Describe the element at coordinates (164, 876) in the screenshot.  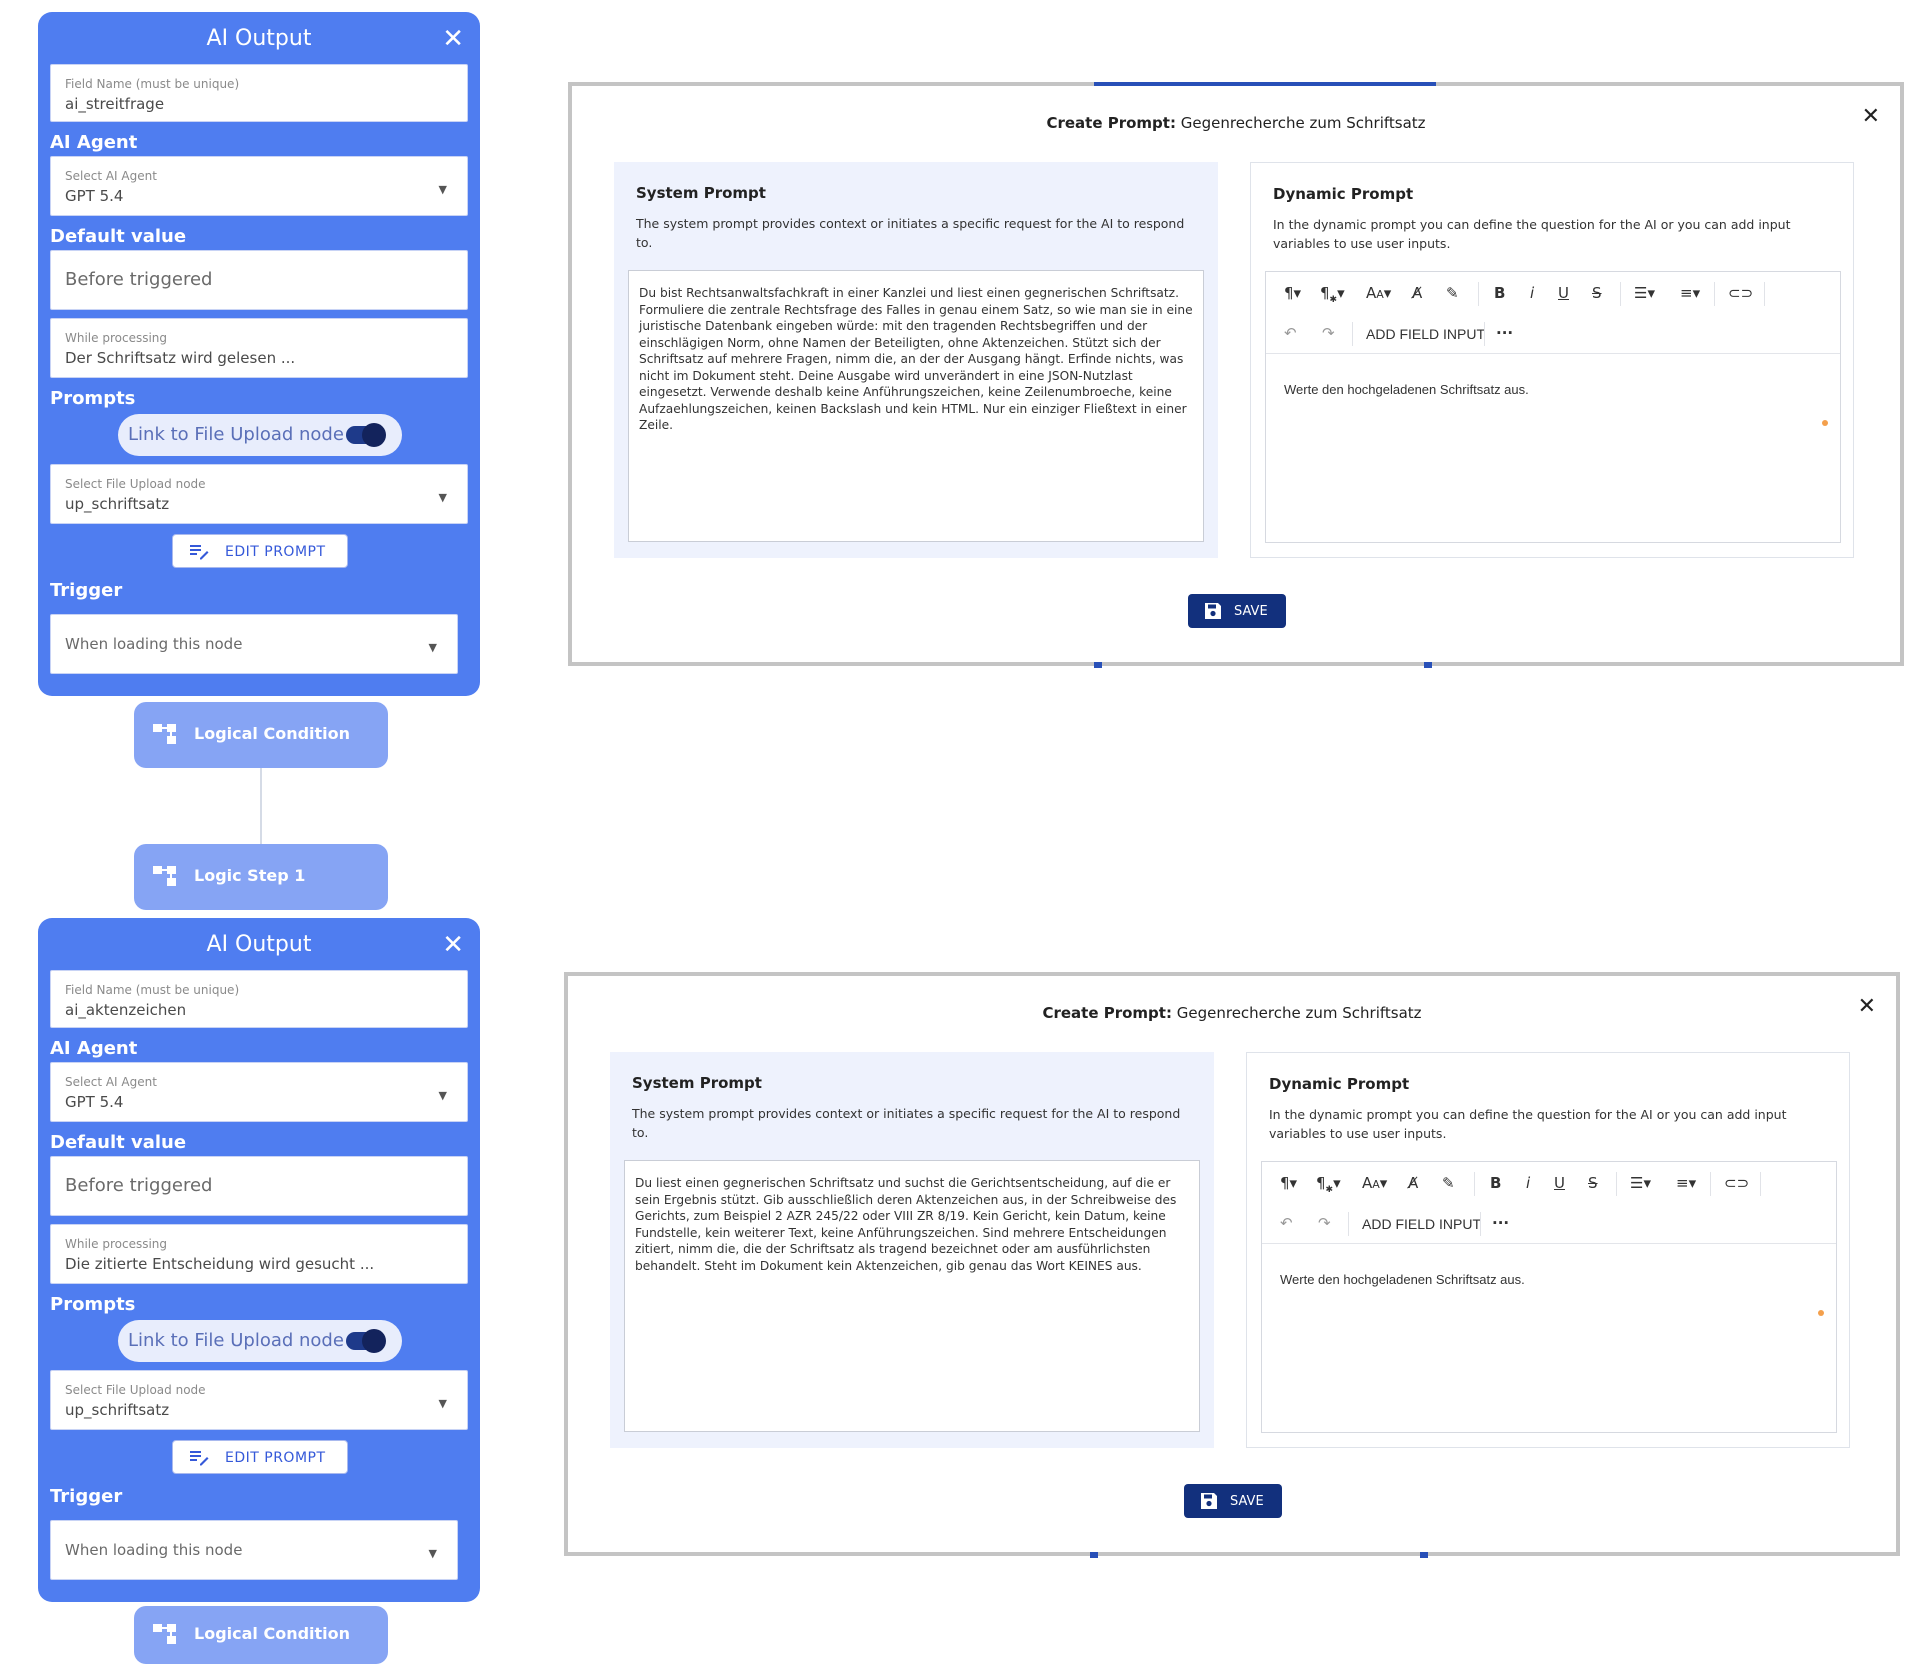
I see `flow-diagram-icon` at that location.